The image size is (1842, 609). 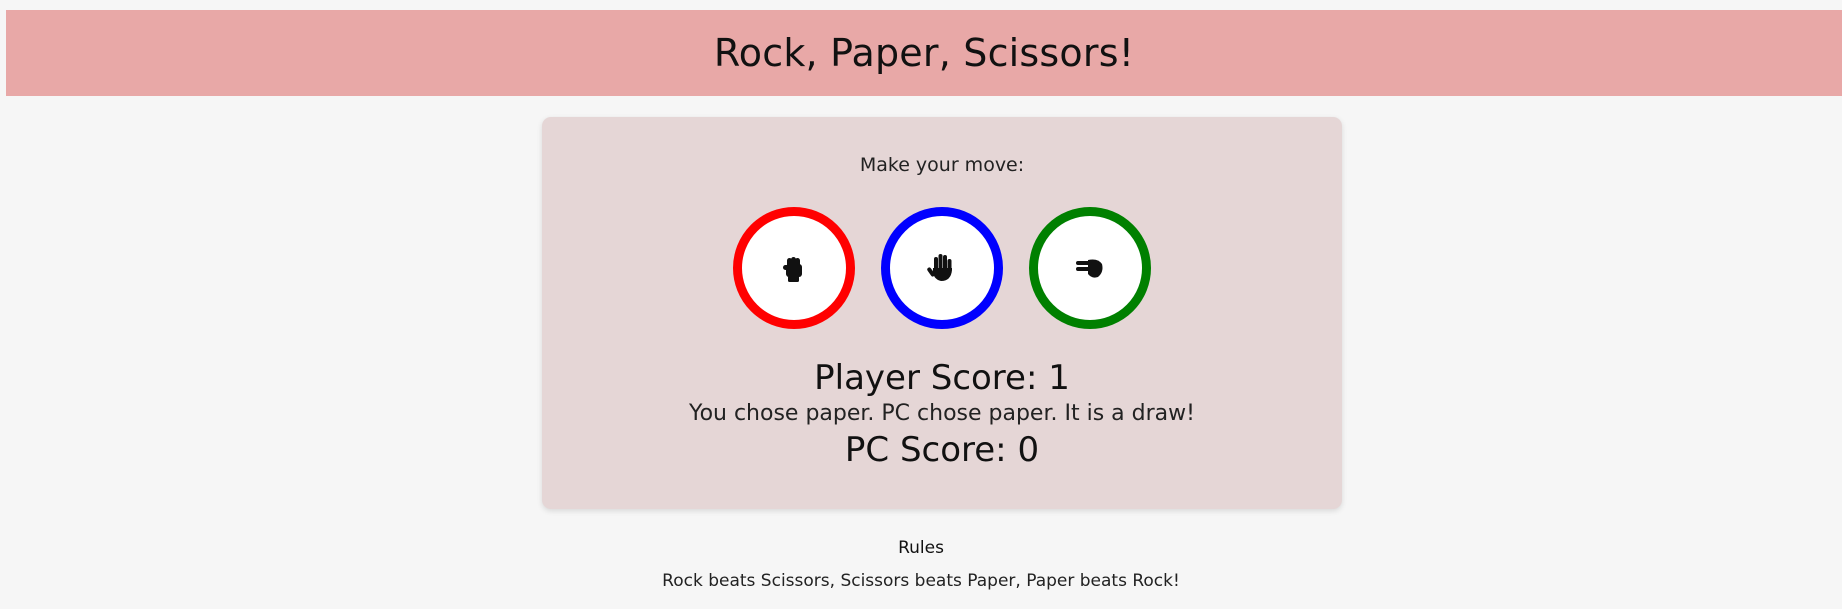 I want to click on open-hand-icon, so click(x=939, y=267).